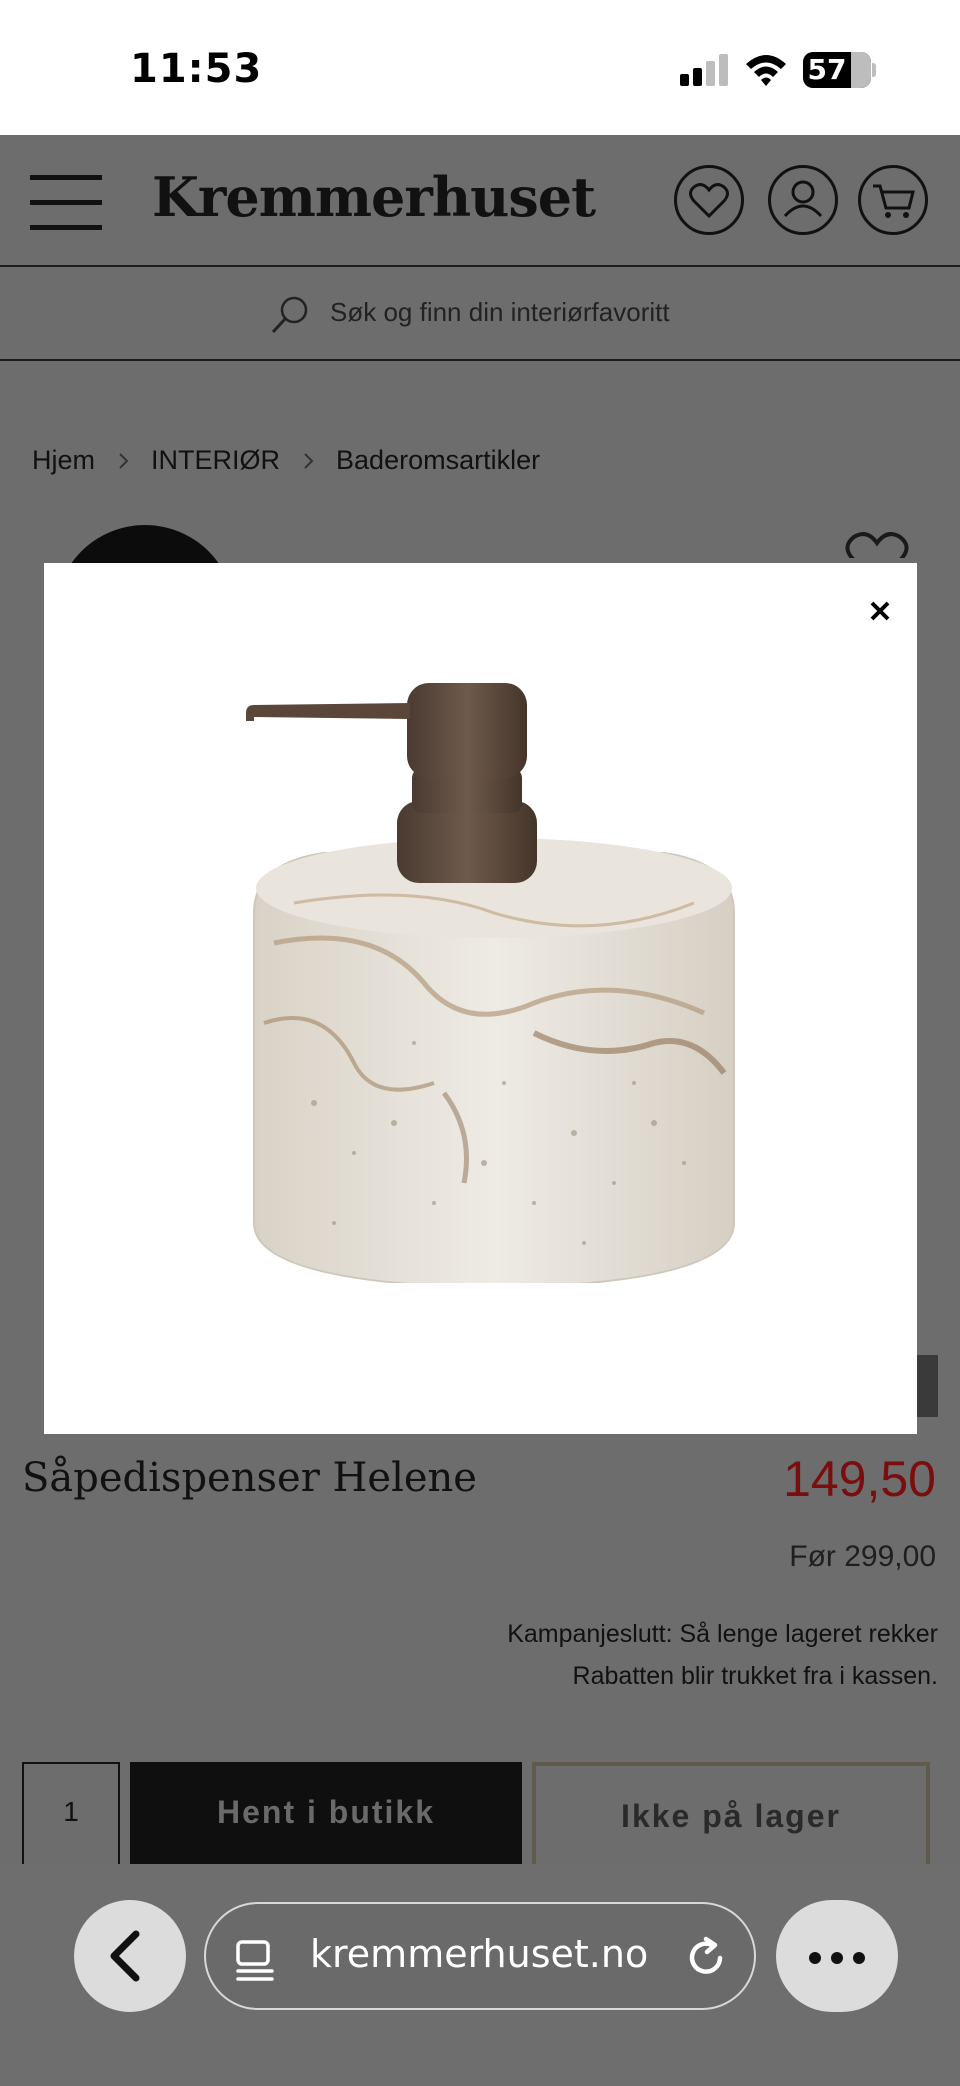  Describe the element at coordinates (862, 1556) in the screenshot. I see `old-price: Før 299,00` at that location.